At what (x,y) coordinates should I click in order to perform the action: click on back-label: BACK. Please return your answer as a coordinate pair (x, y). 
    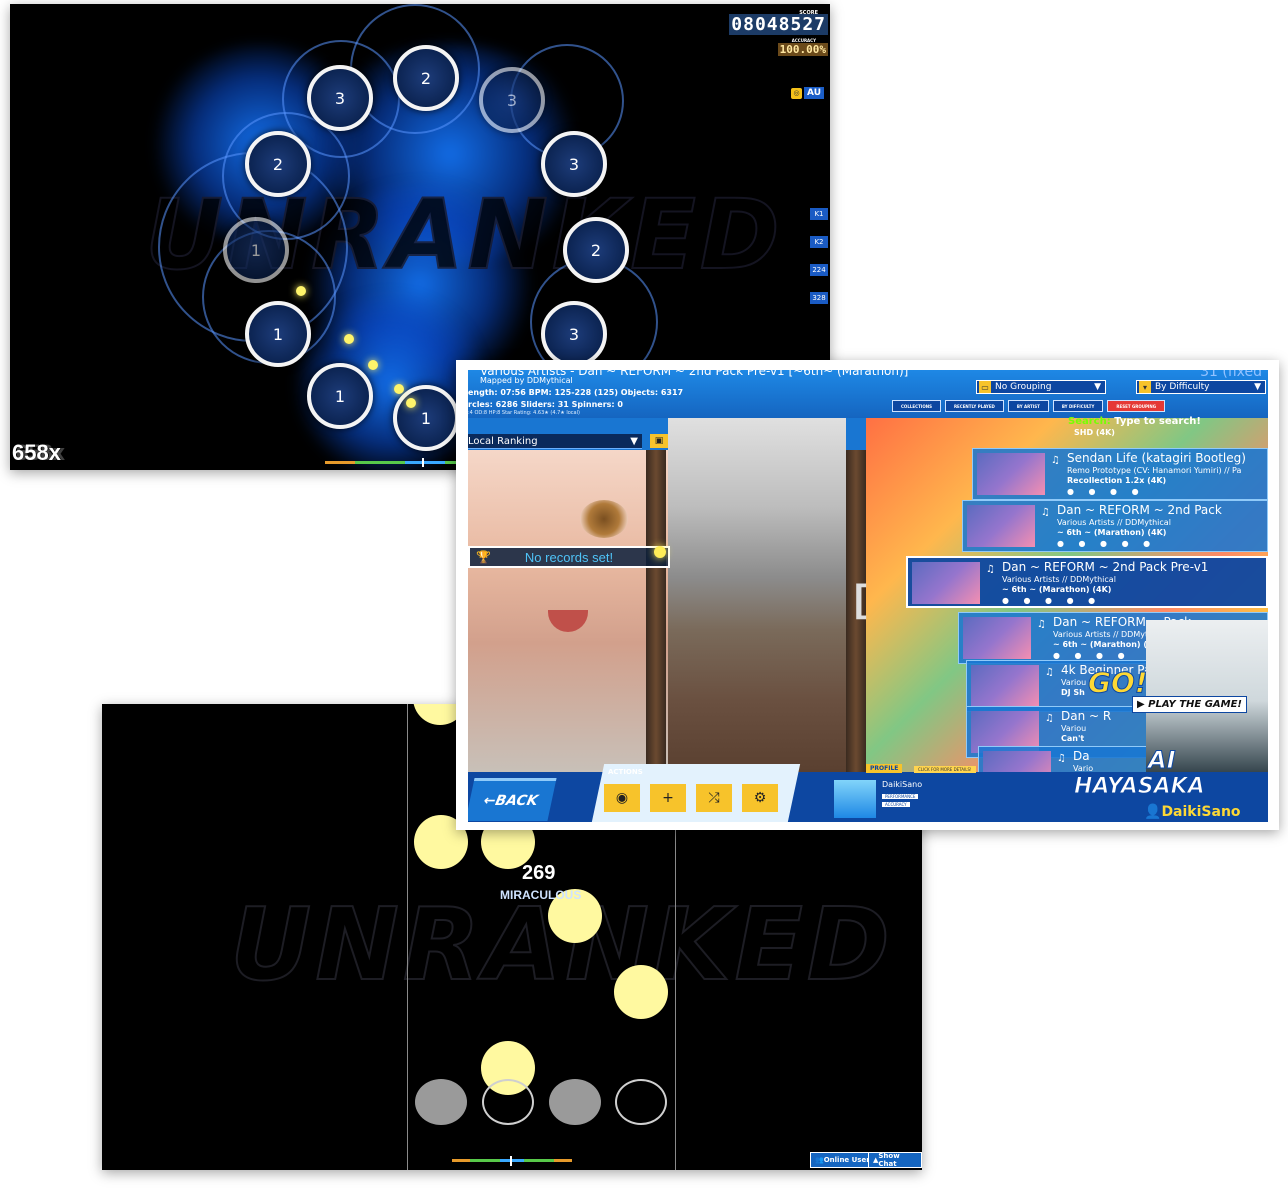
    Looking at the image, I should click on (516, 801).